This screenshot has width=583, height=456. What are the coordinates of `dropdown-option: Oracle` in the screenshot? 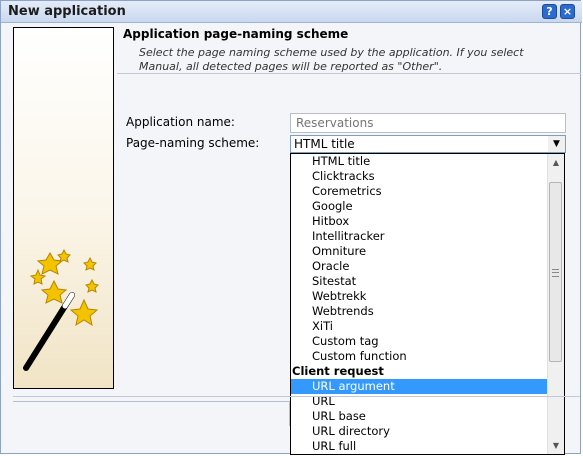 It's located at (419, 266).